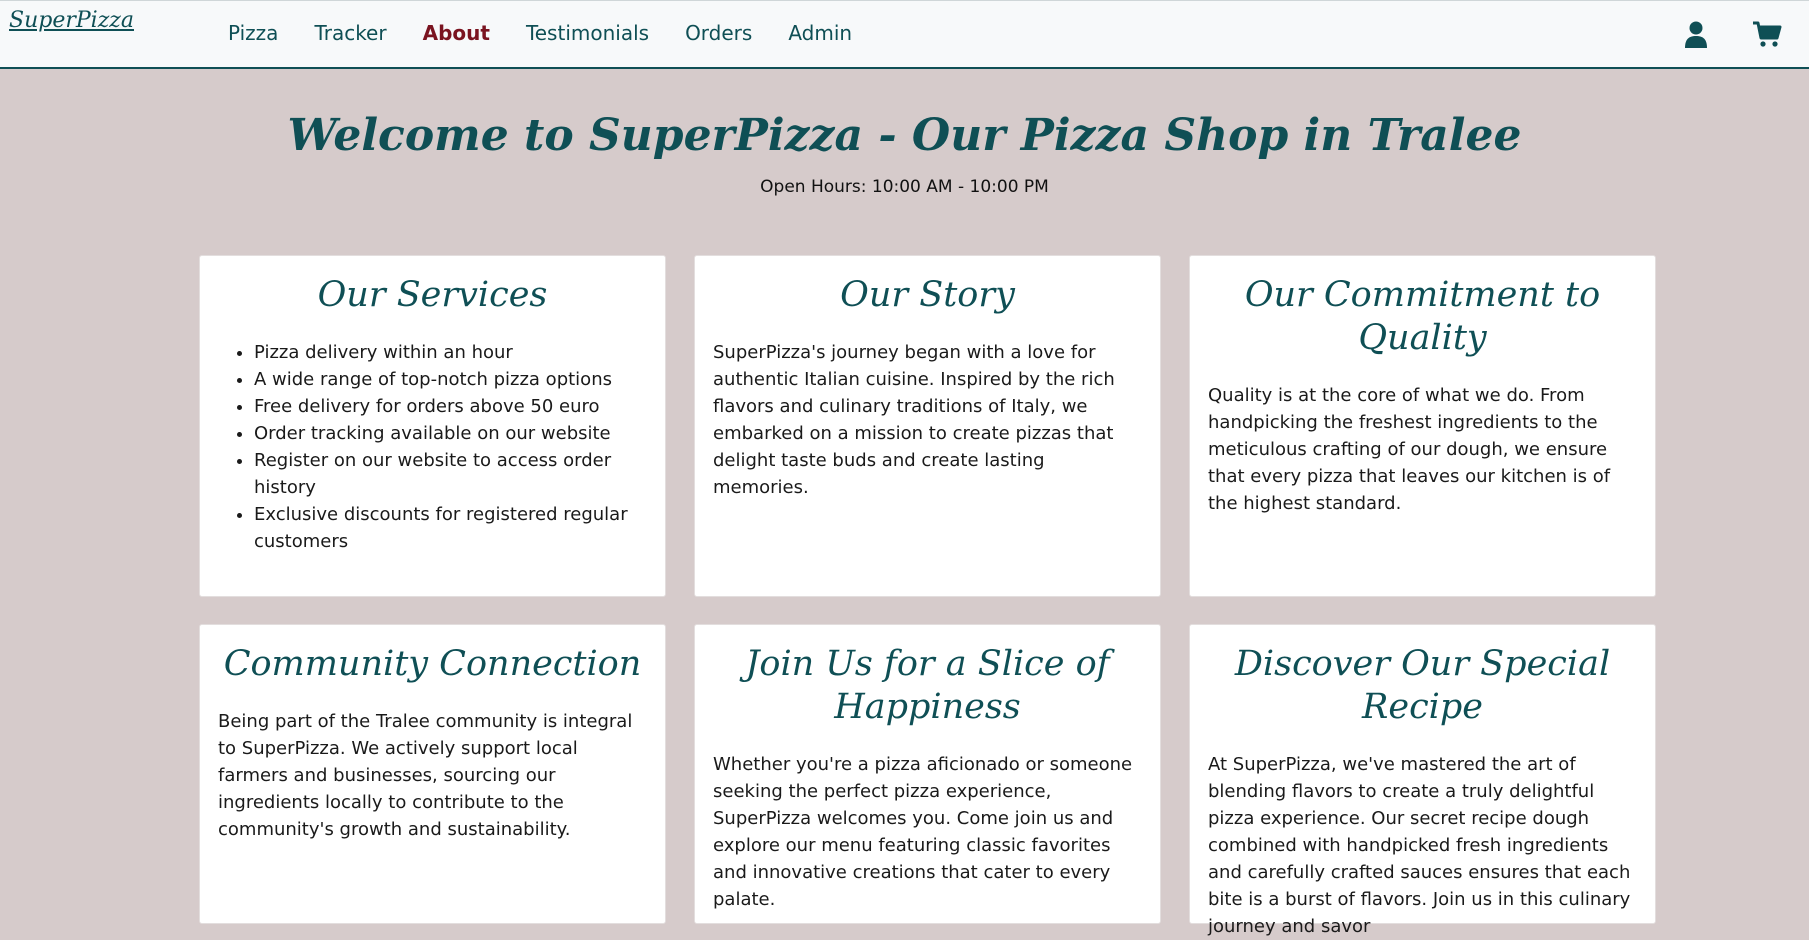 The height and width of the screenshot is (940, 1809). Describe the element at coordinates (450, 352) in the screenshot. I see `list-item: Pizza delivery within an hour` at that location.